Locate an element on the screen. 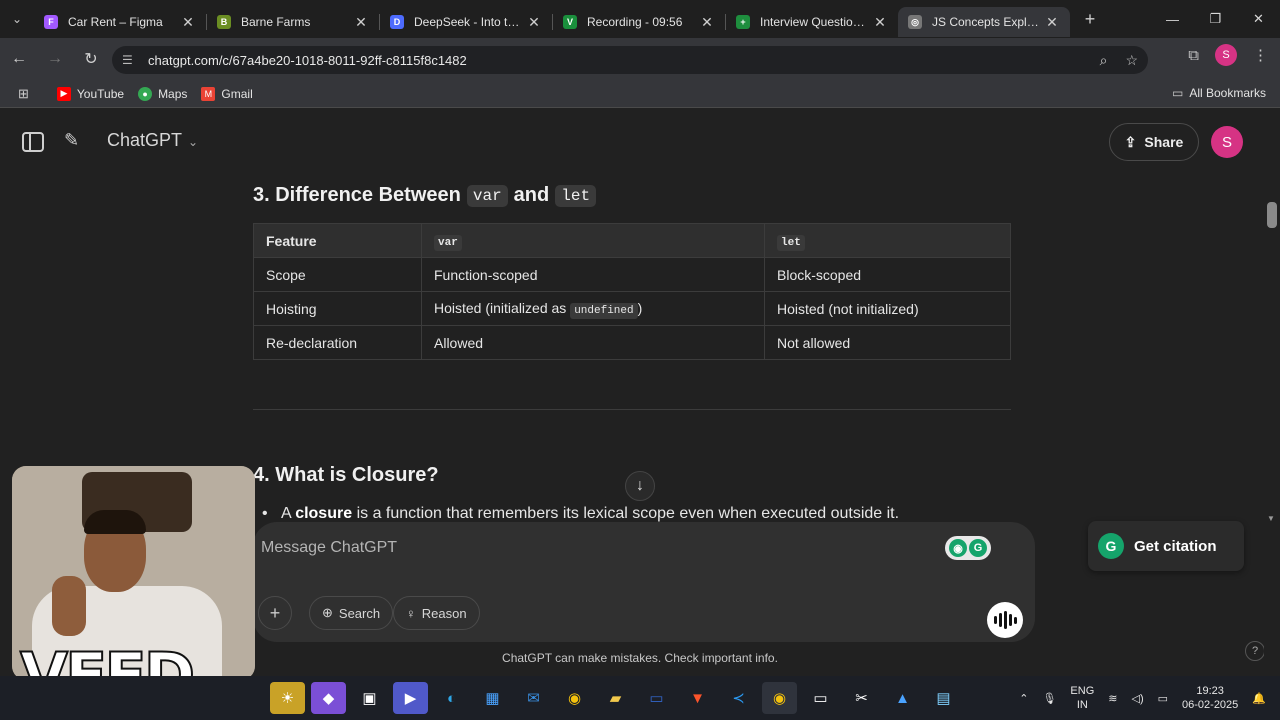 This screenshot has height=720, width=1280. terminal-icon: ▭ is located at coordinates (820, 698).